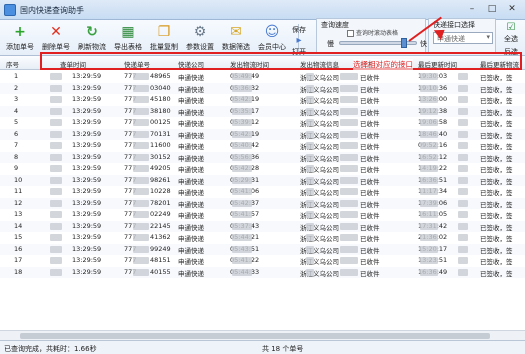 This screenshot has height=354, width=525. Describe the element at coordinates (160, 76) in the screenshot. I see `table-cell: 48965` at that location.